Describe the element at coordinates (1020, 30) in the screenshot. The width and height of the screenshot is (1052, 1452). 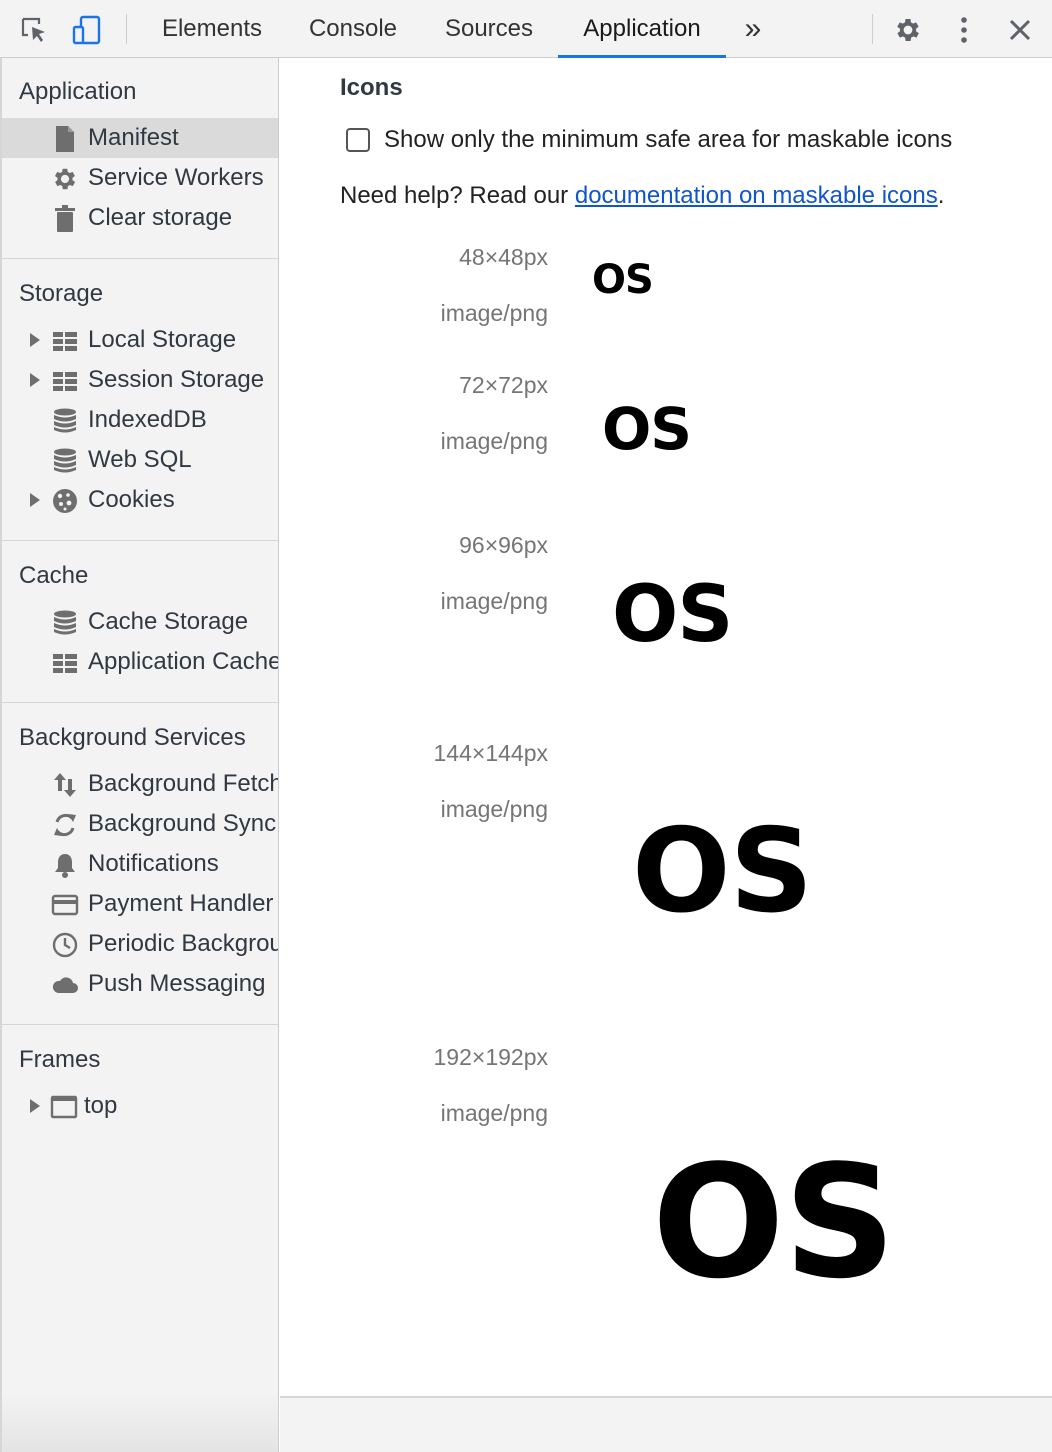
I see `close-icon` at that location.